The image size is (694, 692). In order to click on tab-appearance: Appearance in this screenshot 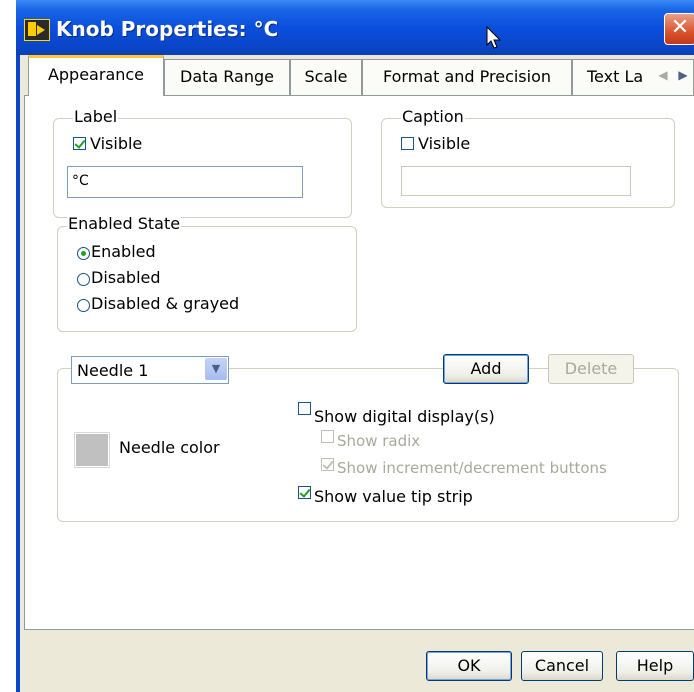, I will do `click(96, 75)`.